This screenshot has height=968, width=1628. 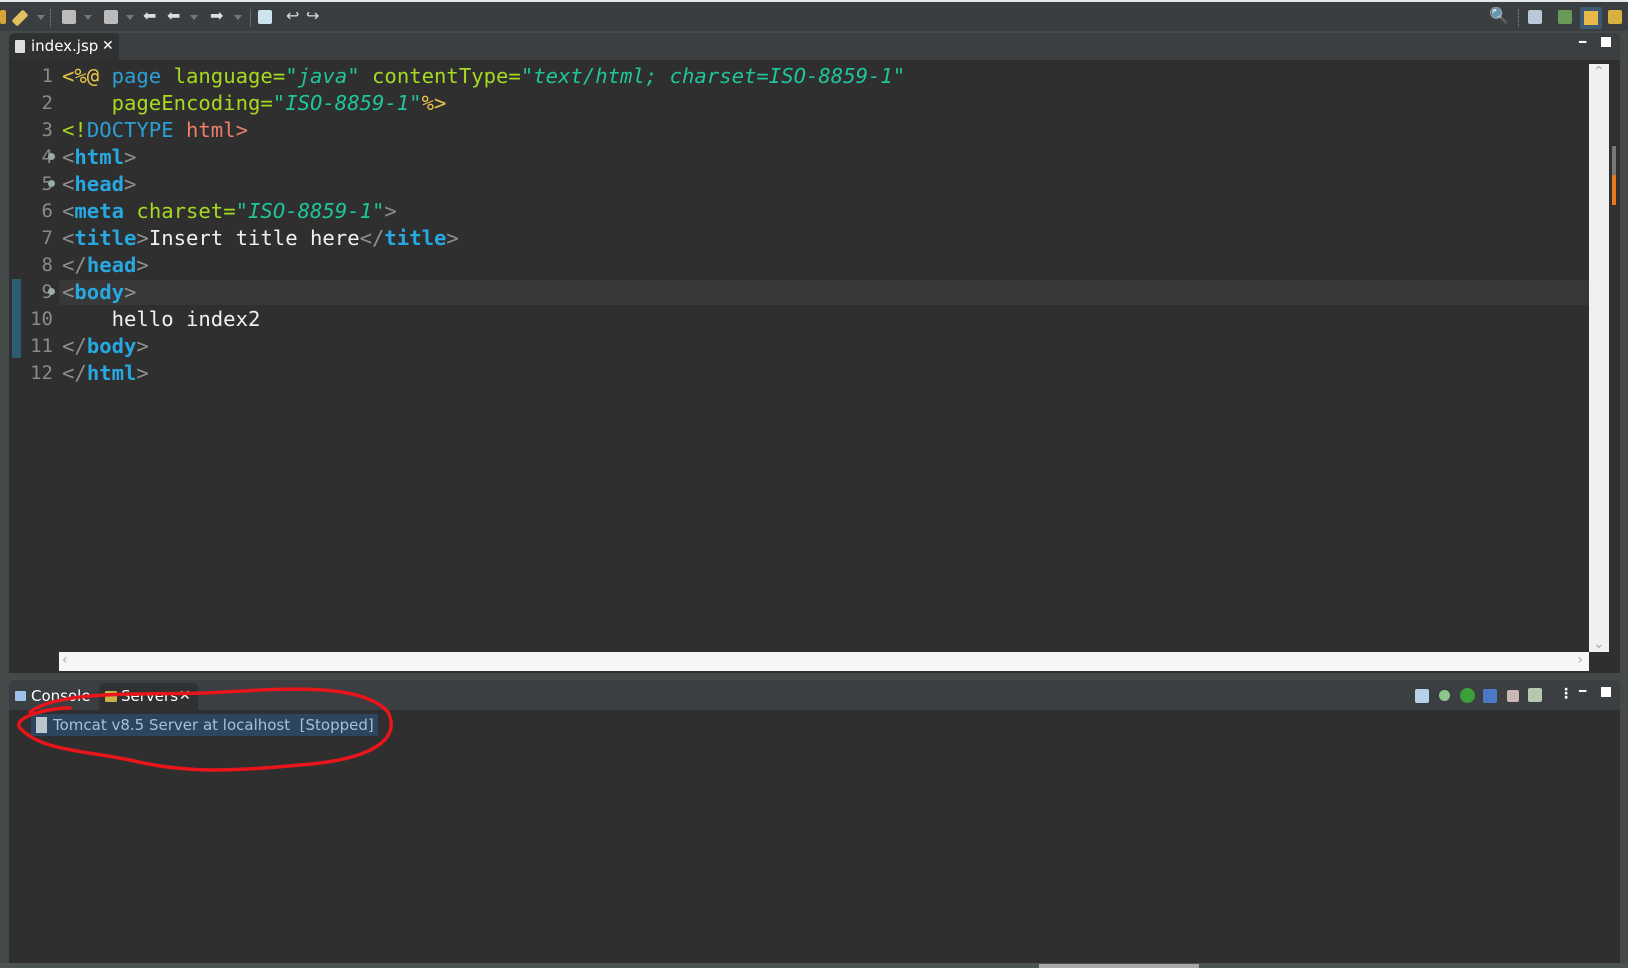 I want to click on red-annotation-circle, so click(x=205, y=729).